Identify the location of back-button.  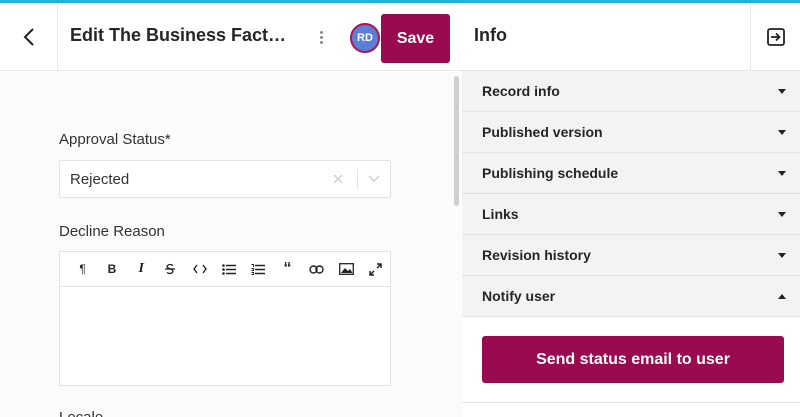
(29, 37).